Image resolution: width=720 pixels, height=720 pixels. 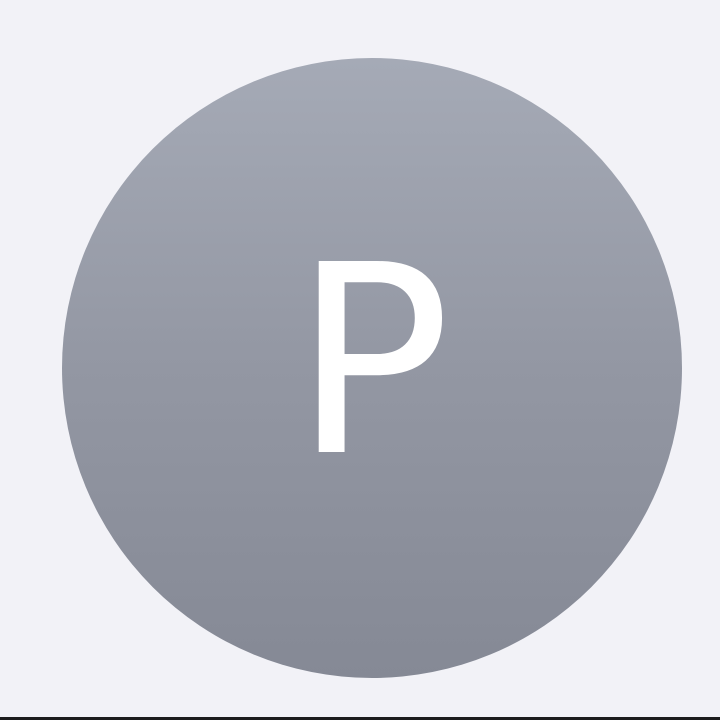 What do you see at coordinates (372, 361) in the screenshot?
I see `avatar-initial: P` at bounding box center [372, 361].